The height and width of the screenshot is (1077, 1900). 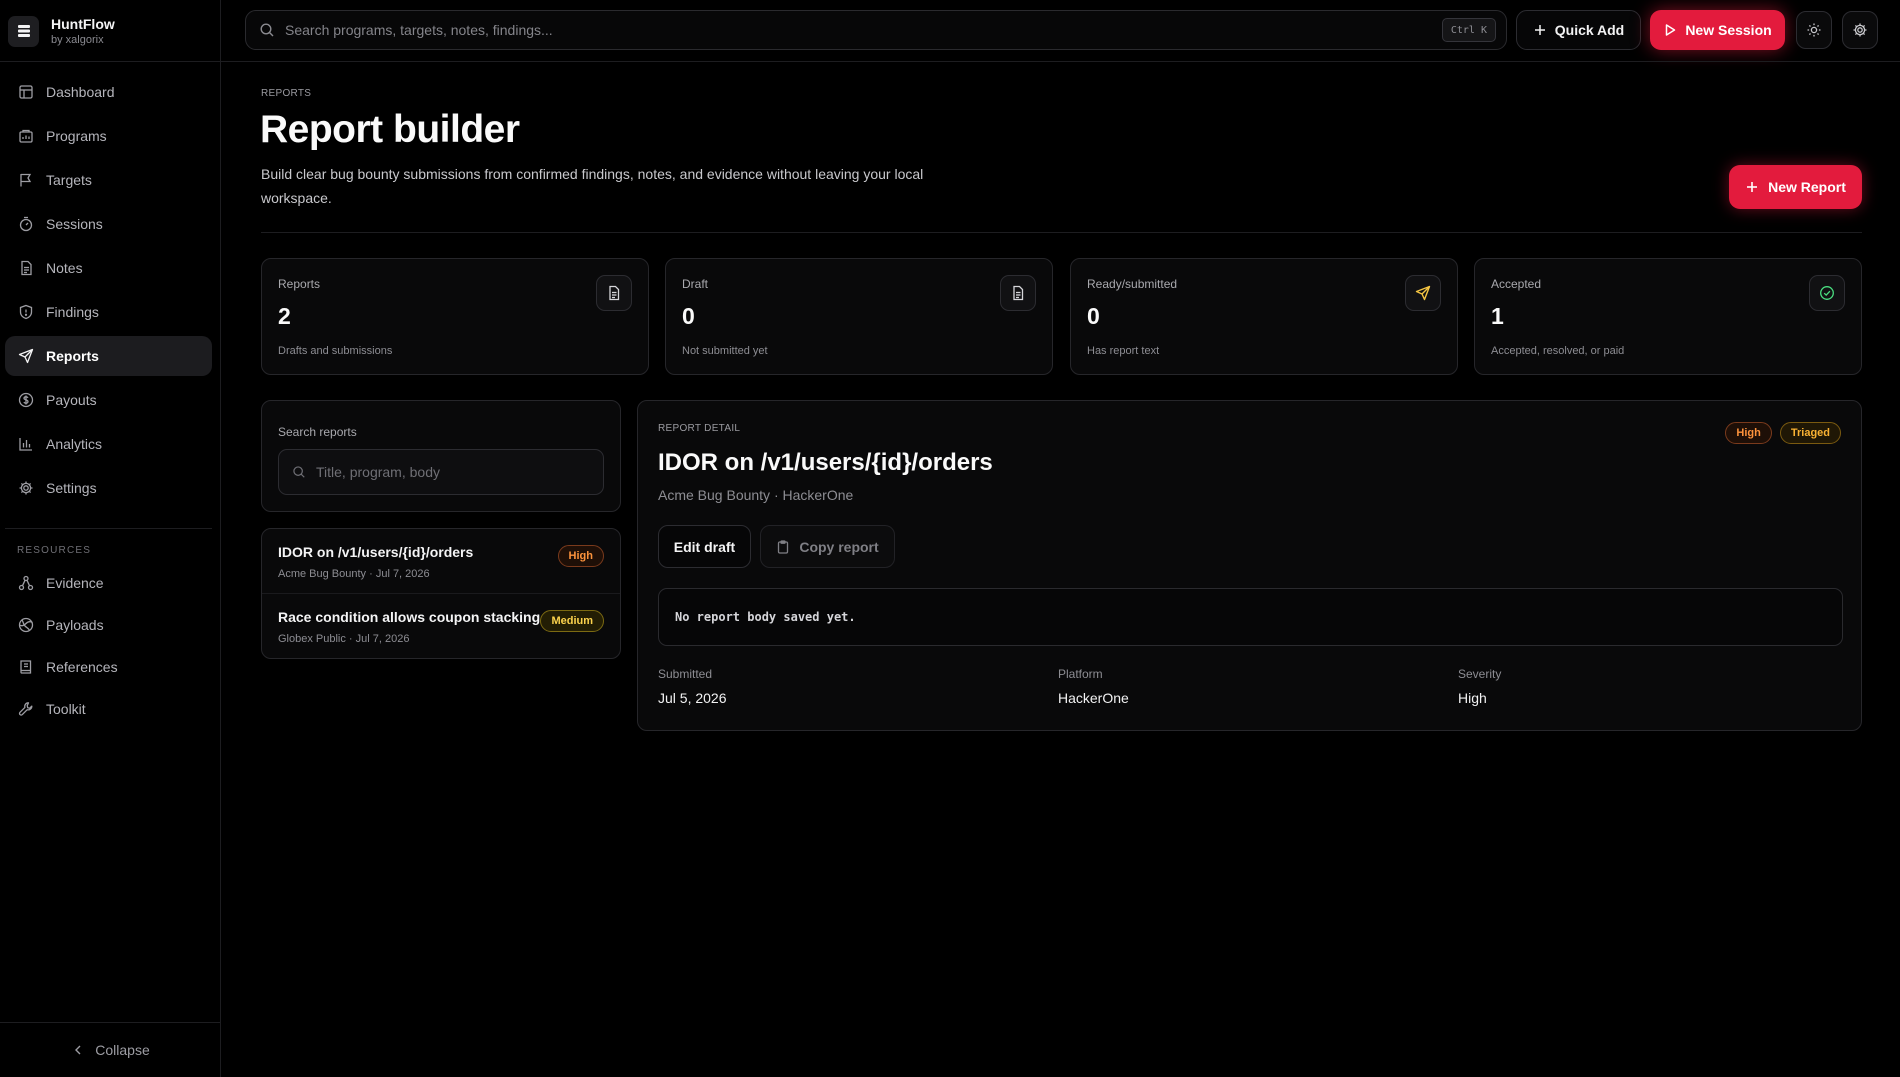 I want to click on new-report-button: New Report, so click(x=1795, y=187).